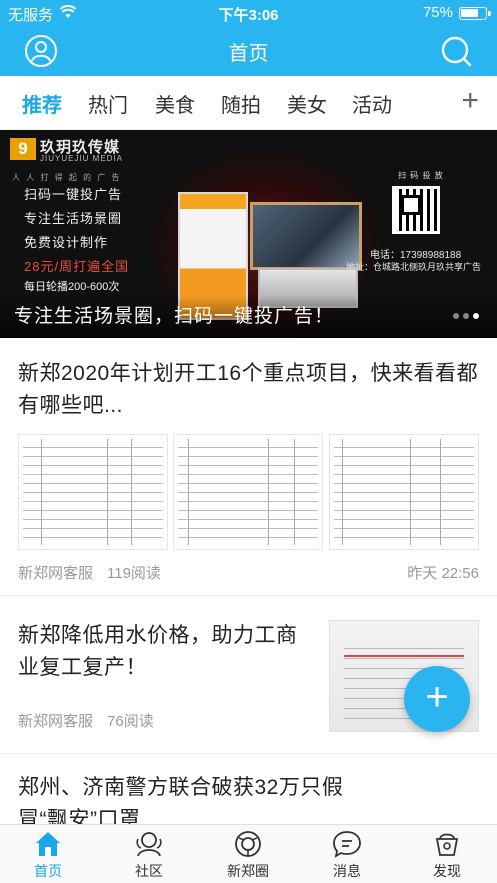 Image resolution: width=497 pixels, height=883 pixels. I want to click on page-title: 首页, so click(248, 54).